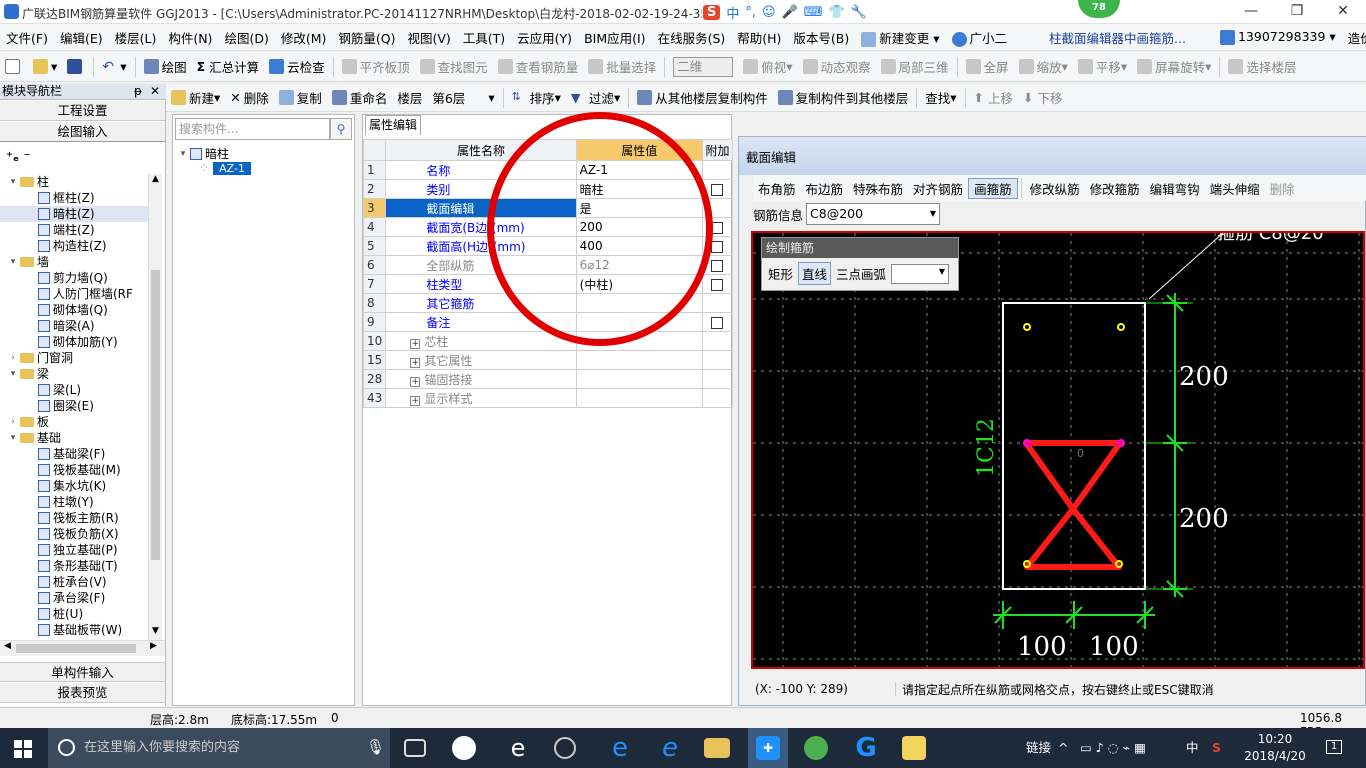 The height and width of the screenshot is (768, 1366). I want to click on copy-to-floor-button: 复制构件到其他楼层, so click(843, 97).